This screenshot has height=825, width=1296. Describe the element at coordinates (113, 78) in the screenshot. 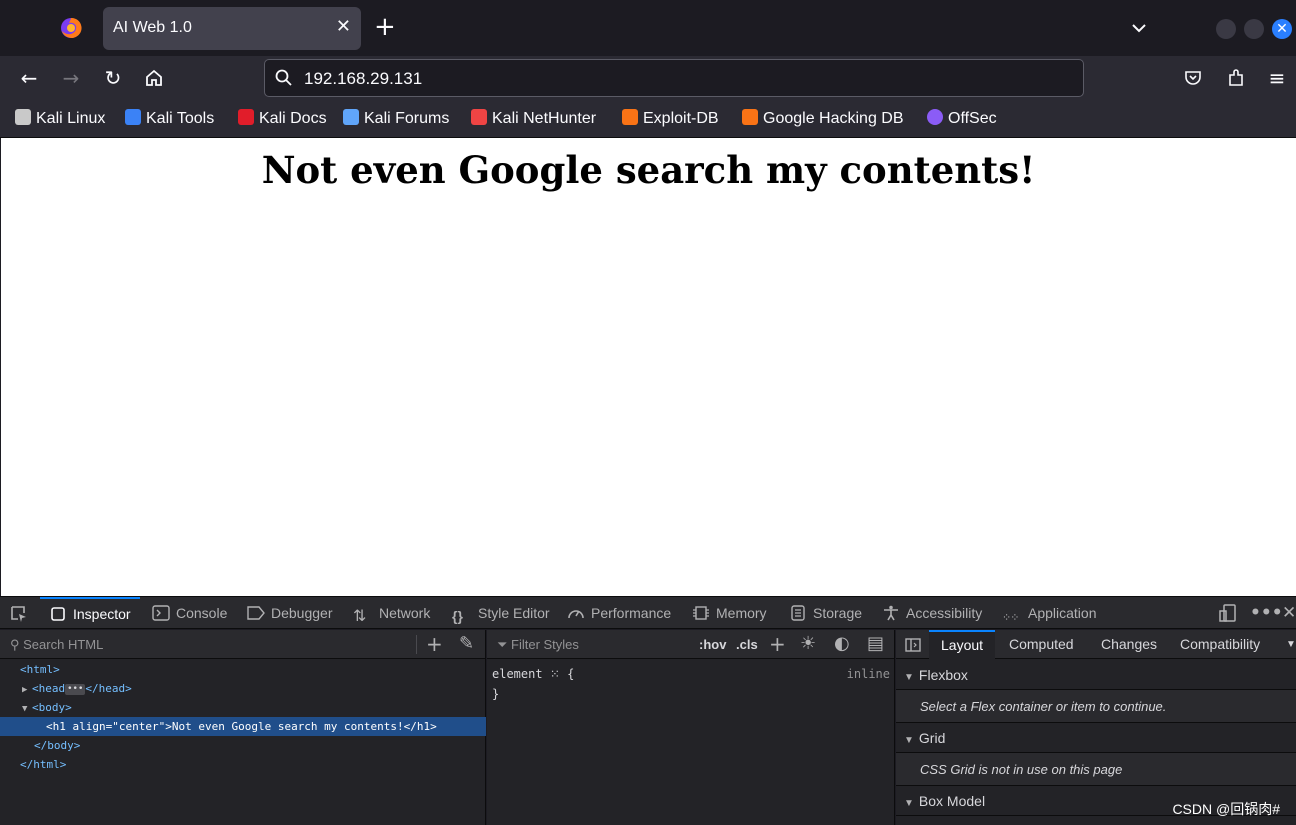

I see `reload-icon: ↻` at that location.